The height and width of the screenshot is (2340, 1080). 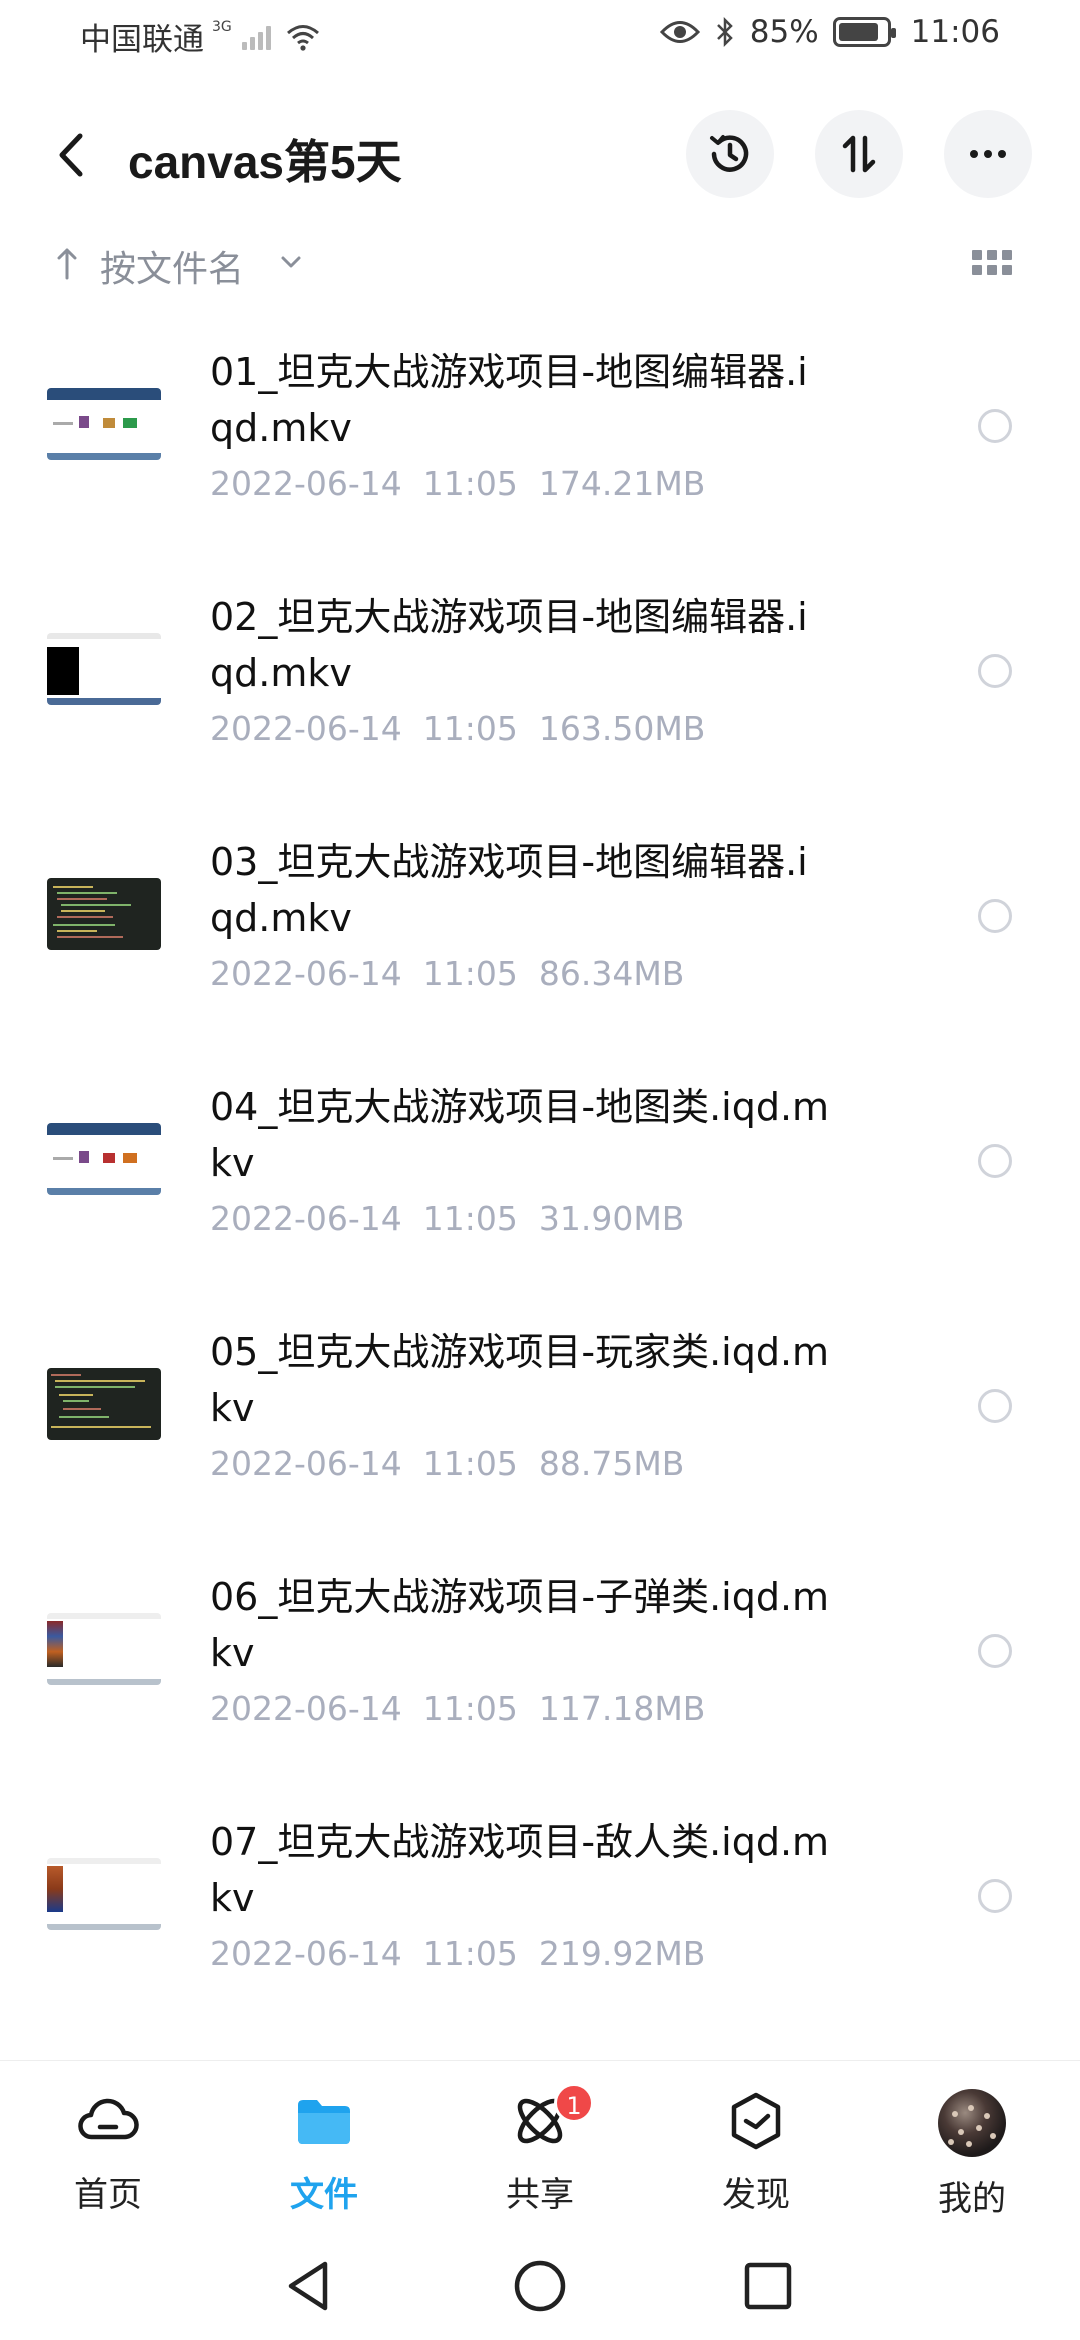 I want to click on nav-me: 我的, so click(x=972, y=2154).